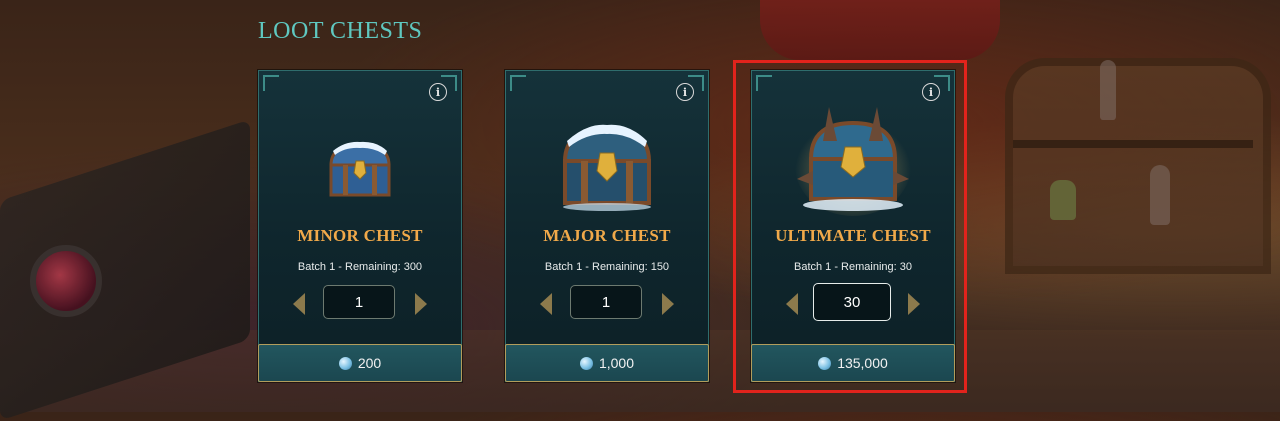 Image resolution: width=1280 pixels, height=421 pixels. What do you see at coordinates (880, 30) in the screenshot?
I see `curtain-decoration` at bounding box center [880, 30].